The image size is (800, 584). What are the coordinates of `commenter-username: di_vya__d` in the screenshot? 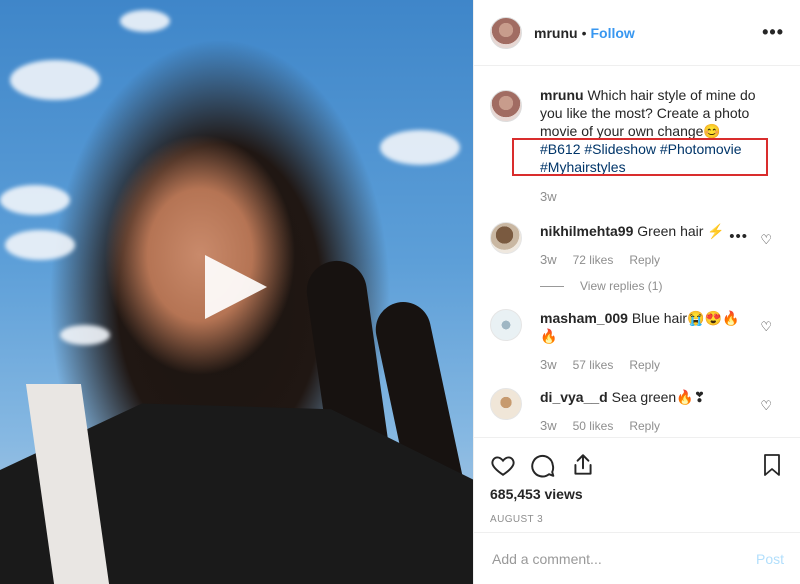 It's located at (574, 397).